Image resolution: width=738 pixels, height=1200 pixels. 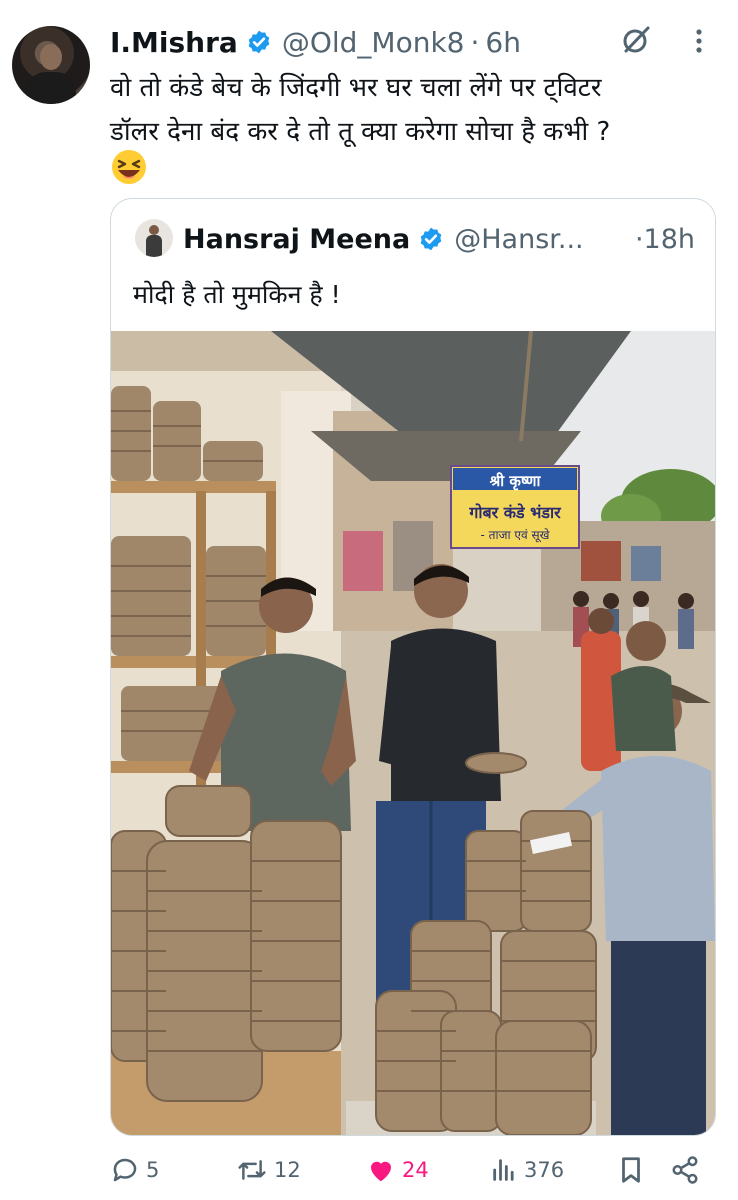 I want to click on quoted-tweet-time: ·18h, so click(x=665, y=239).